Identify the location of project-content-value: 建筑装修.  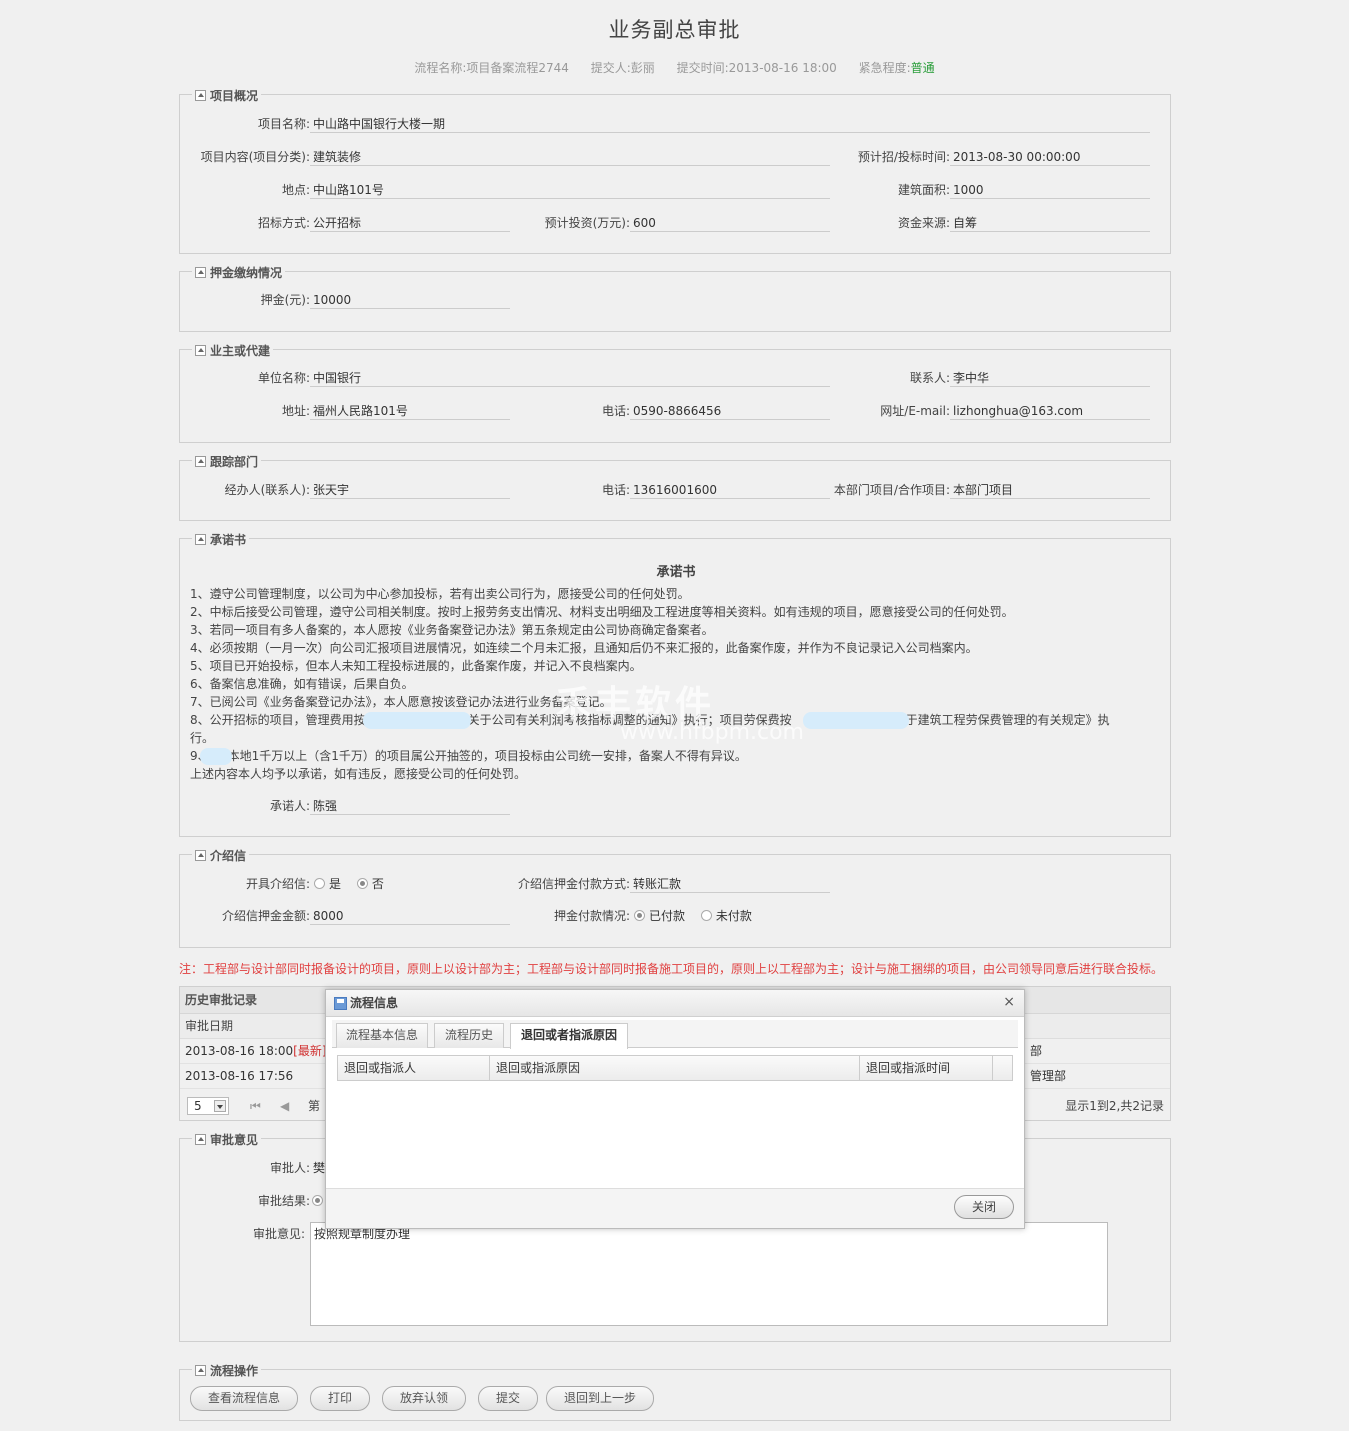
(570, 157).